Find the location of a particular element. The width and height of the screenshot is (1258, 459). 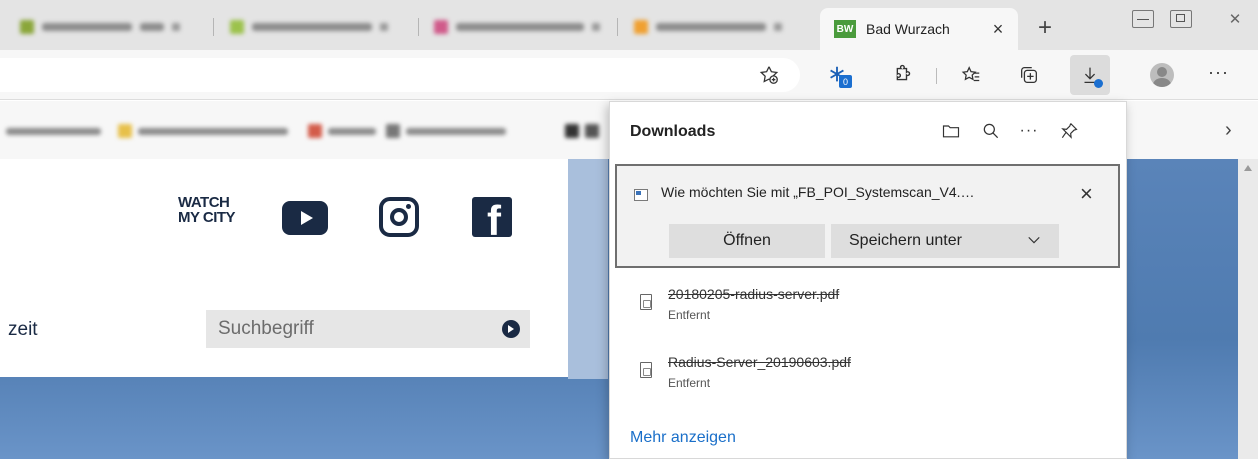

download-filename: Radius-Server_20190603.pdf is located at coordinates (759, 362).